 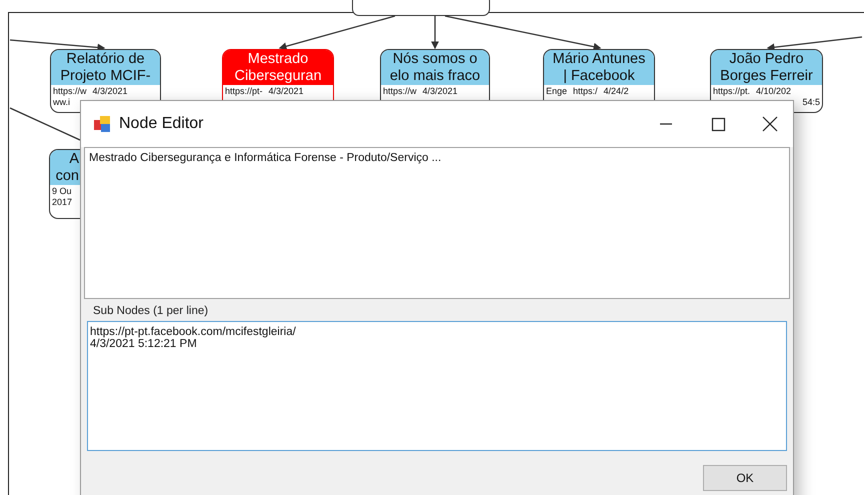 I want to click on node-detail: 54:5, so click(x=811, y=102).